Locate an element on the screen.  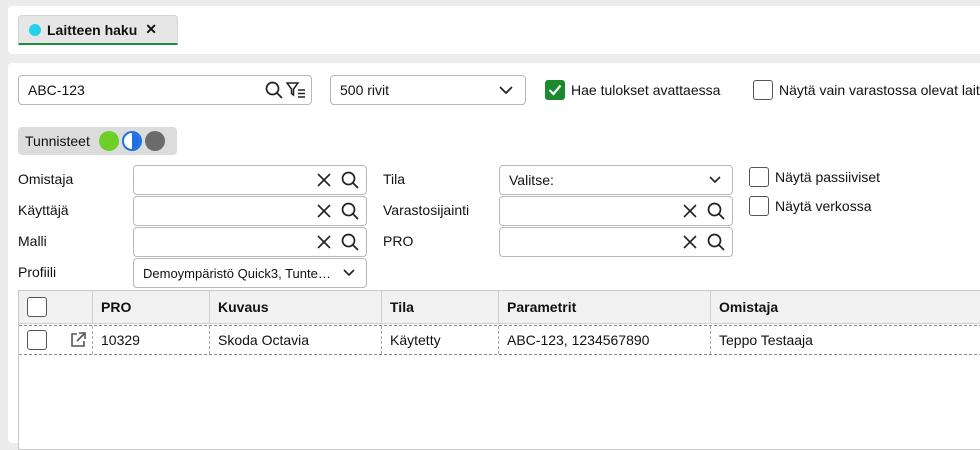
checkbox-label: Hae tulokset avattaessa is located at coordinates (646, 90).